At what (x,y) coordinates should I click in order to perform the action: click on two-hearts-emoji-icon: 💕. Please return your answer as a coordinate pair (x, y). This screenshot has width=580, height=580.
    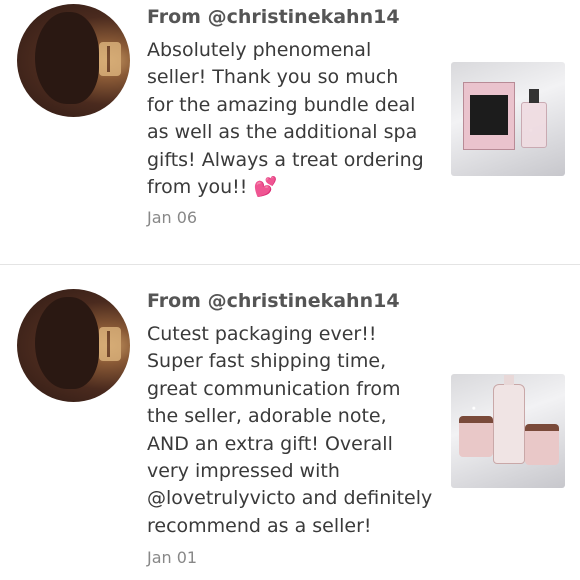
    Looking at the image, I should click on (265, 187).